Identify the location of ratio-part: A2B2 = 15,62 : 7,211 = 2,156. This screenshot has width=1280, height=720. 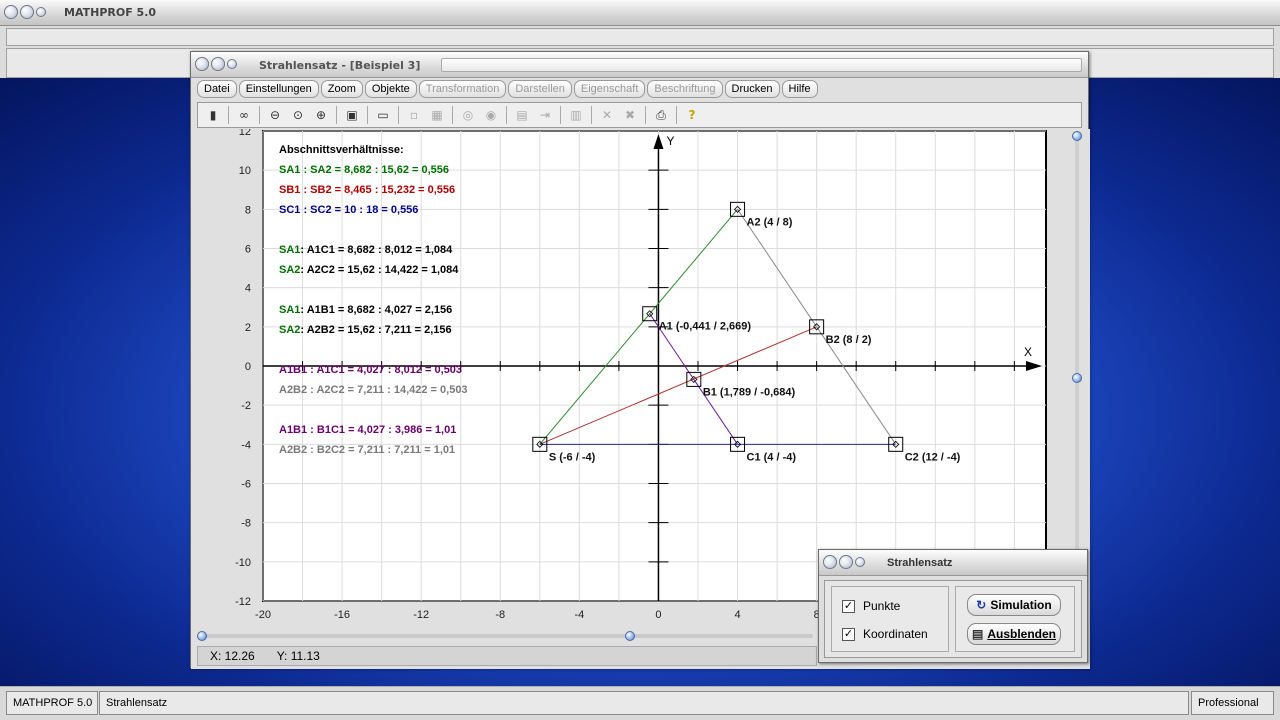
(379, 330).